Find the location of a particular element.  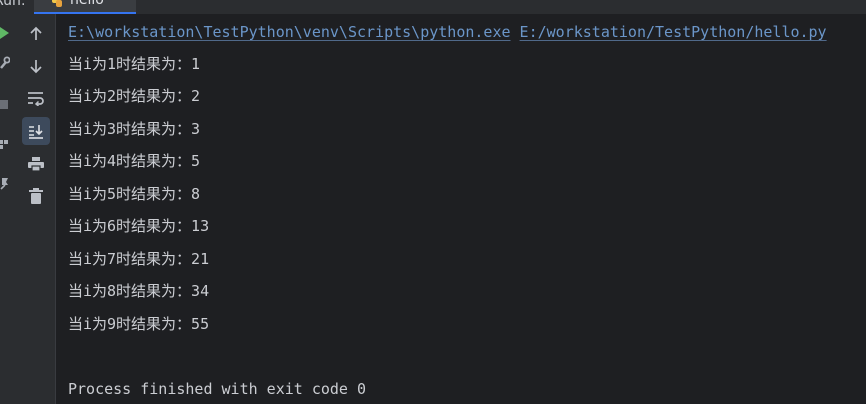

layout-icon is located at coordinates (5, 145).